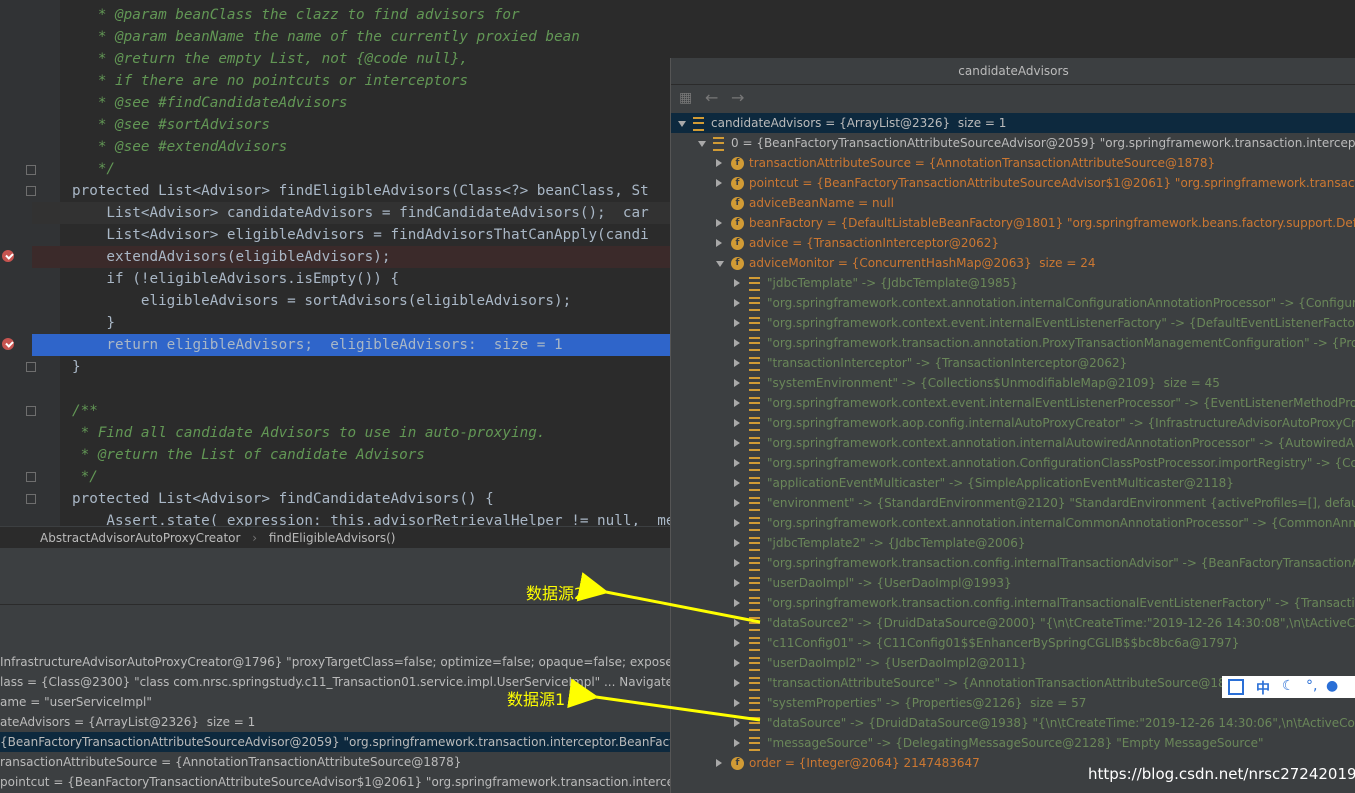 Image resolution: width=1355 pixels, height=793 pixels. Describe the element at coordinates (1263, 688) in the screenshot. I see `ime-lang: 中` at that location.